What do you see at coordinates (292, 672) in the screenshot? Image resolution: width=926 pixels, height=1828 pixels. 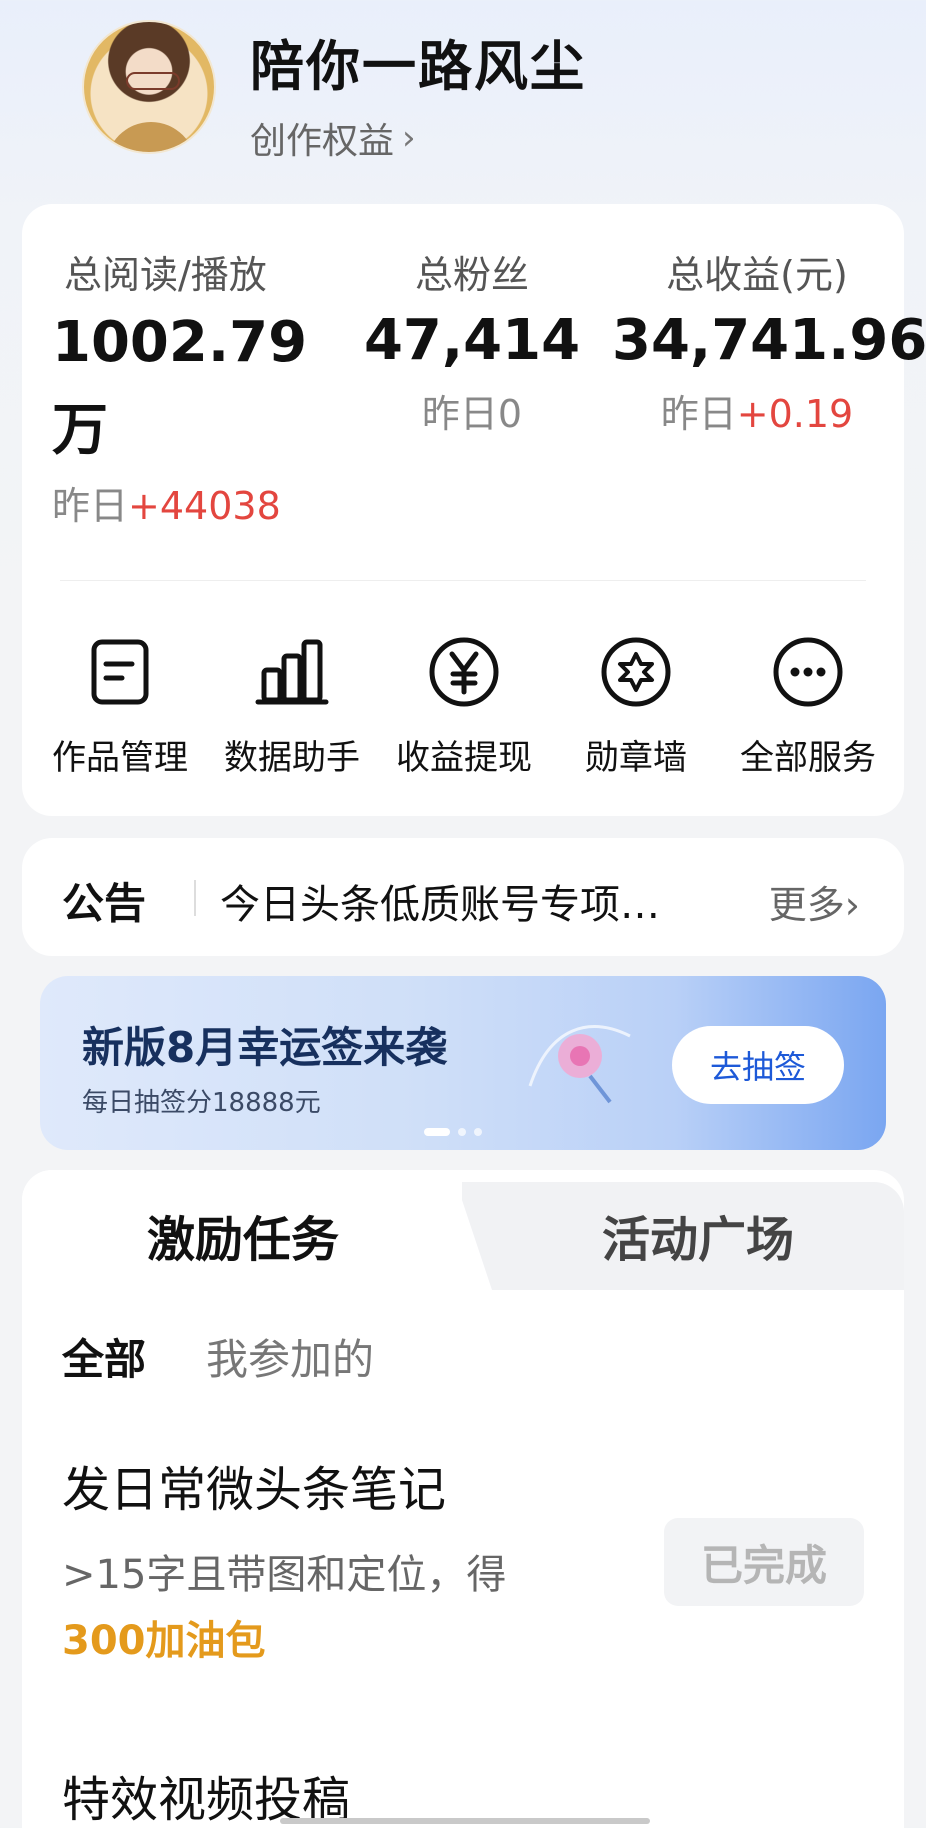 I see `bar-chart-icon` at bounding box center [292, 672].